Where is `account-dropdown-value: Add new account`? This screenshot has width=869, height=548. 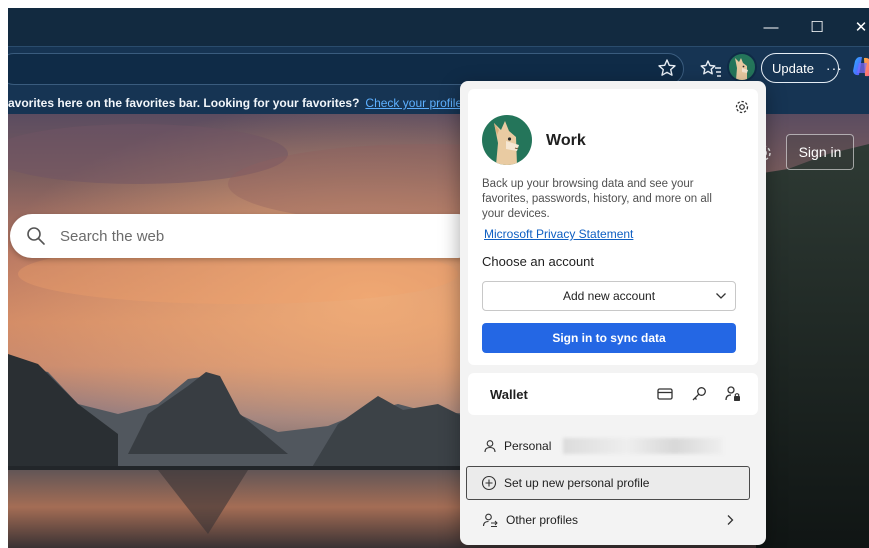
account-dropdown-value: Add new account is located at coordinates (609, 296).